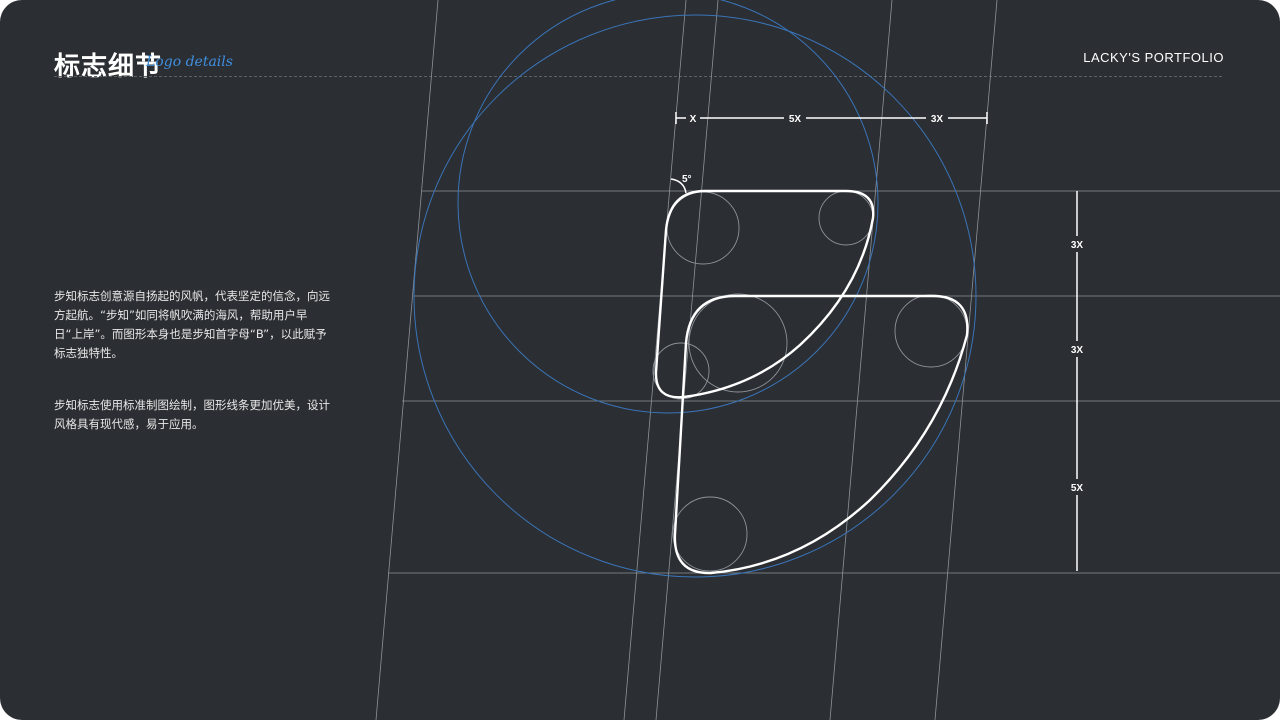 The height and width of the screenshot is (720, 1280). I want to click on dim-label-3x: 3X, so click(937, 119).